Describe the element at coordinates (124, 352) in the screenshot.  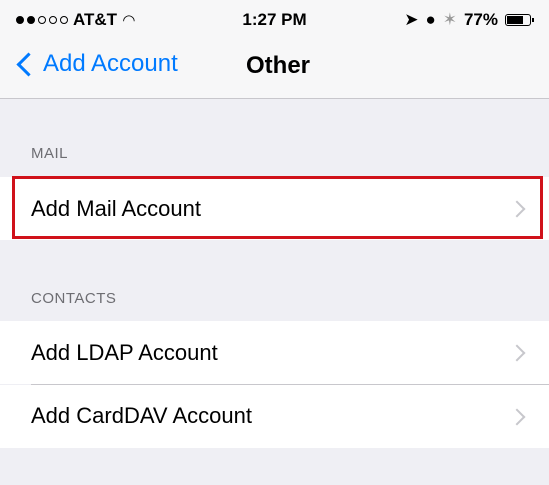
I see `row-label: Add LDAP Account` at that location.